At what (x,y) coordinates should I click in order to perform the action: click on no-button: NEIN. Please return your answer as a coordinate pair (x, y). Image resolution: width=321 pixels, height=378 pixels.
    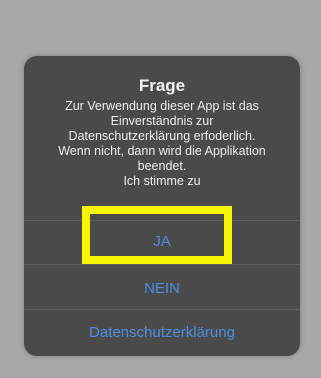
    Looking at the image, I should click on (162, 286).